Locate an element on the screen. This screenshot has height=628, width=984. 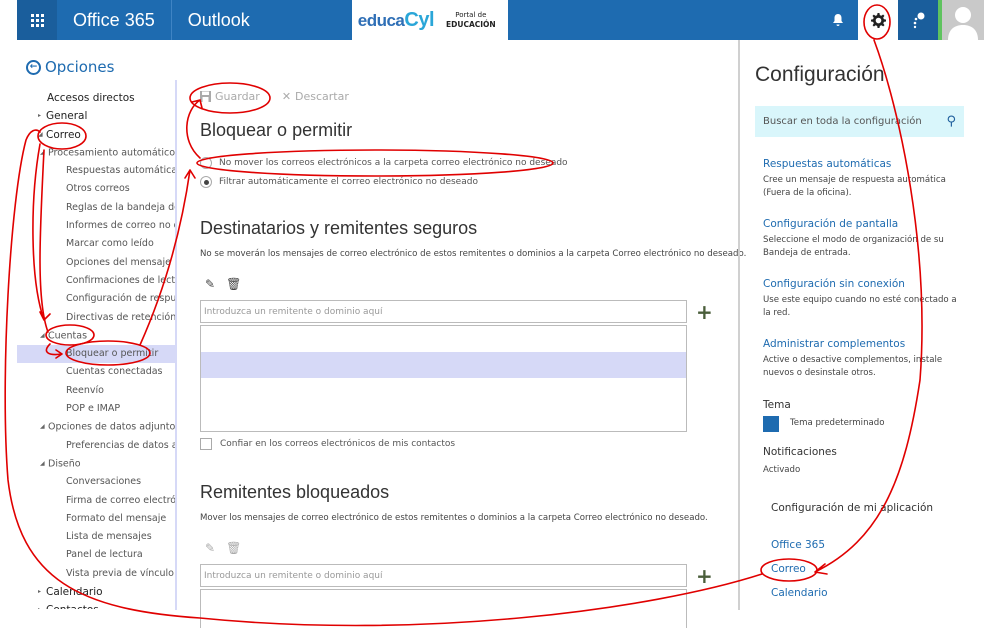
nav-item-firma-de-correo-electronico: Firma de correo electrónico is located at coordinates (96, 501).